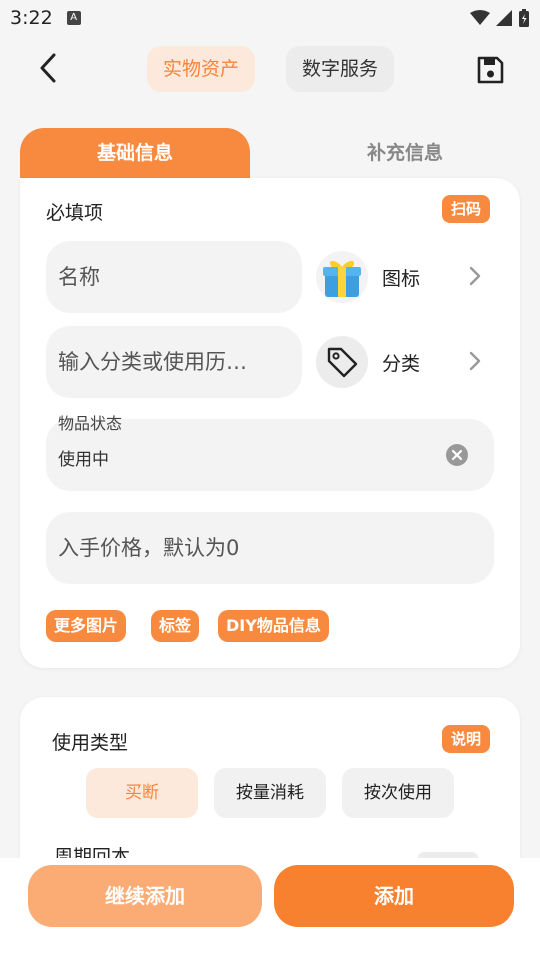 This screenshot has height=960, width=540. Describe the element at coordinates (394, 896) in the screenshot. I see `add-button: 添加` at that location.